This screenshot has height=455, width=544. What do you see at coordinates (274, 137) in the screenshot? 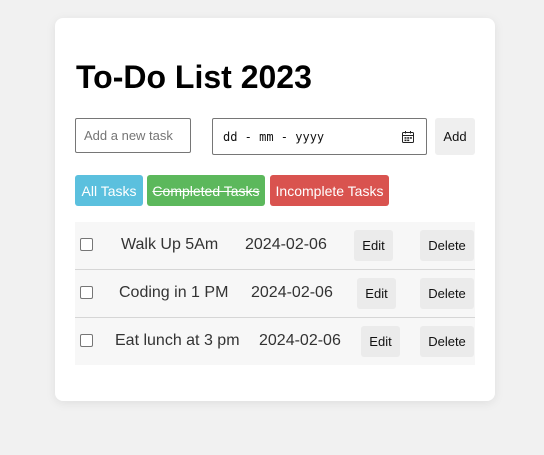
I see `date-placeholder: dd - mm - yyyy` at bounding box center [274, 137].